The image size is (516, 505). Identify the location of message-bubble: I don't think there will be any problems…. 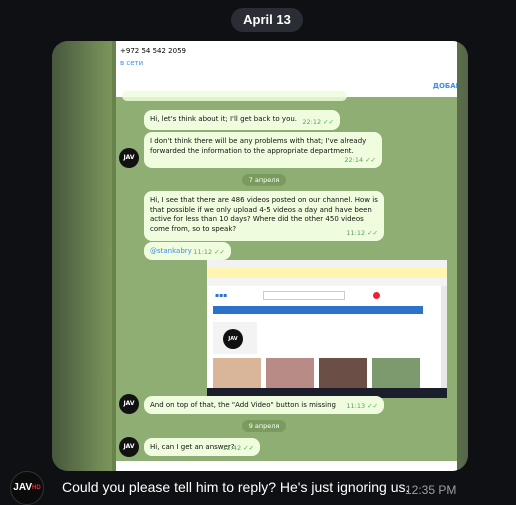
(263, 150).